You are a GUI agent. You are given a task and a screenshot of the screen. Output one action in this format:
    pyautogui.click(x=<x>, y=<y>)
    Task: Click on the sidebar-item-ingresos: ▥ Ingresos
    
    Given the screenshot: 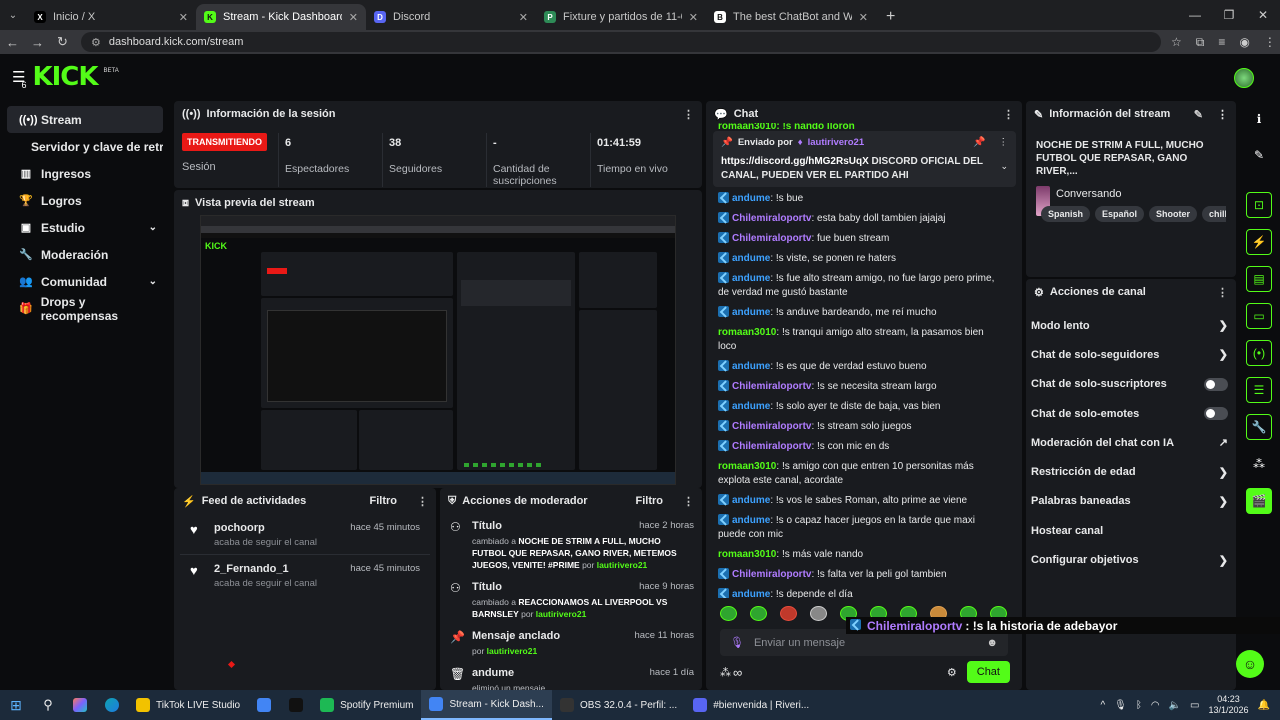 What is the action you would take?
    pyautogui.click(x=85, y=173)
    